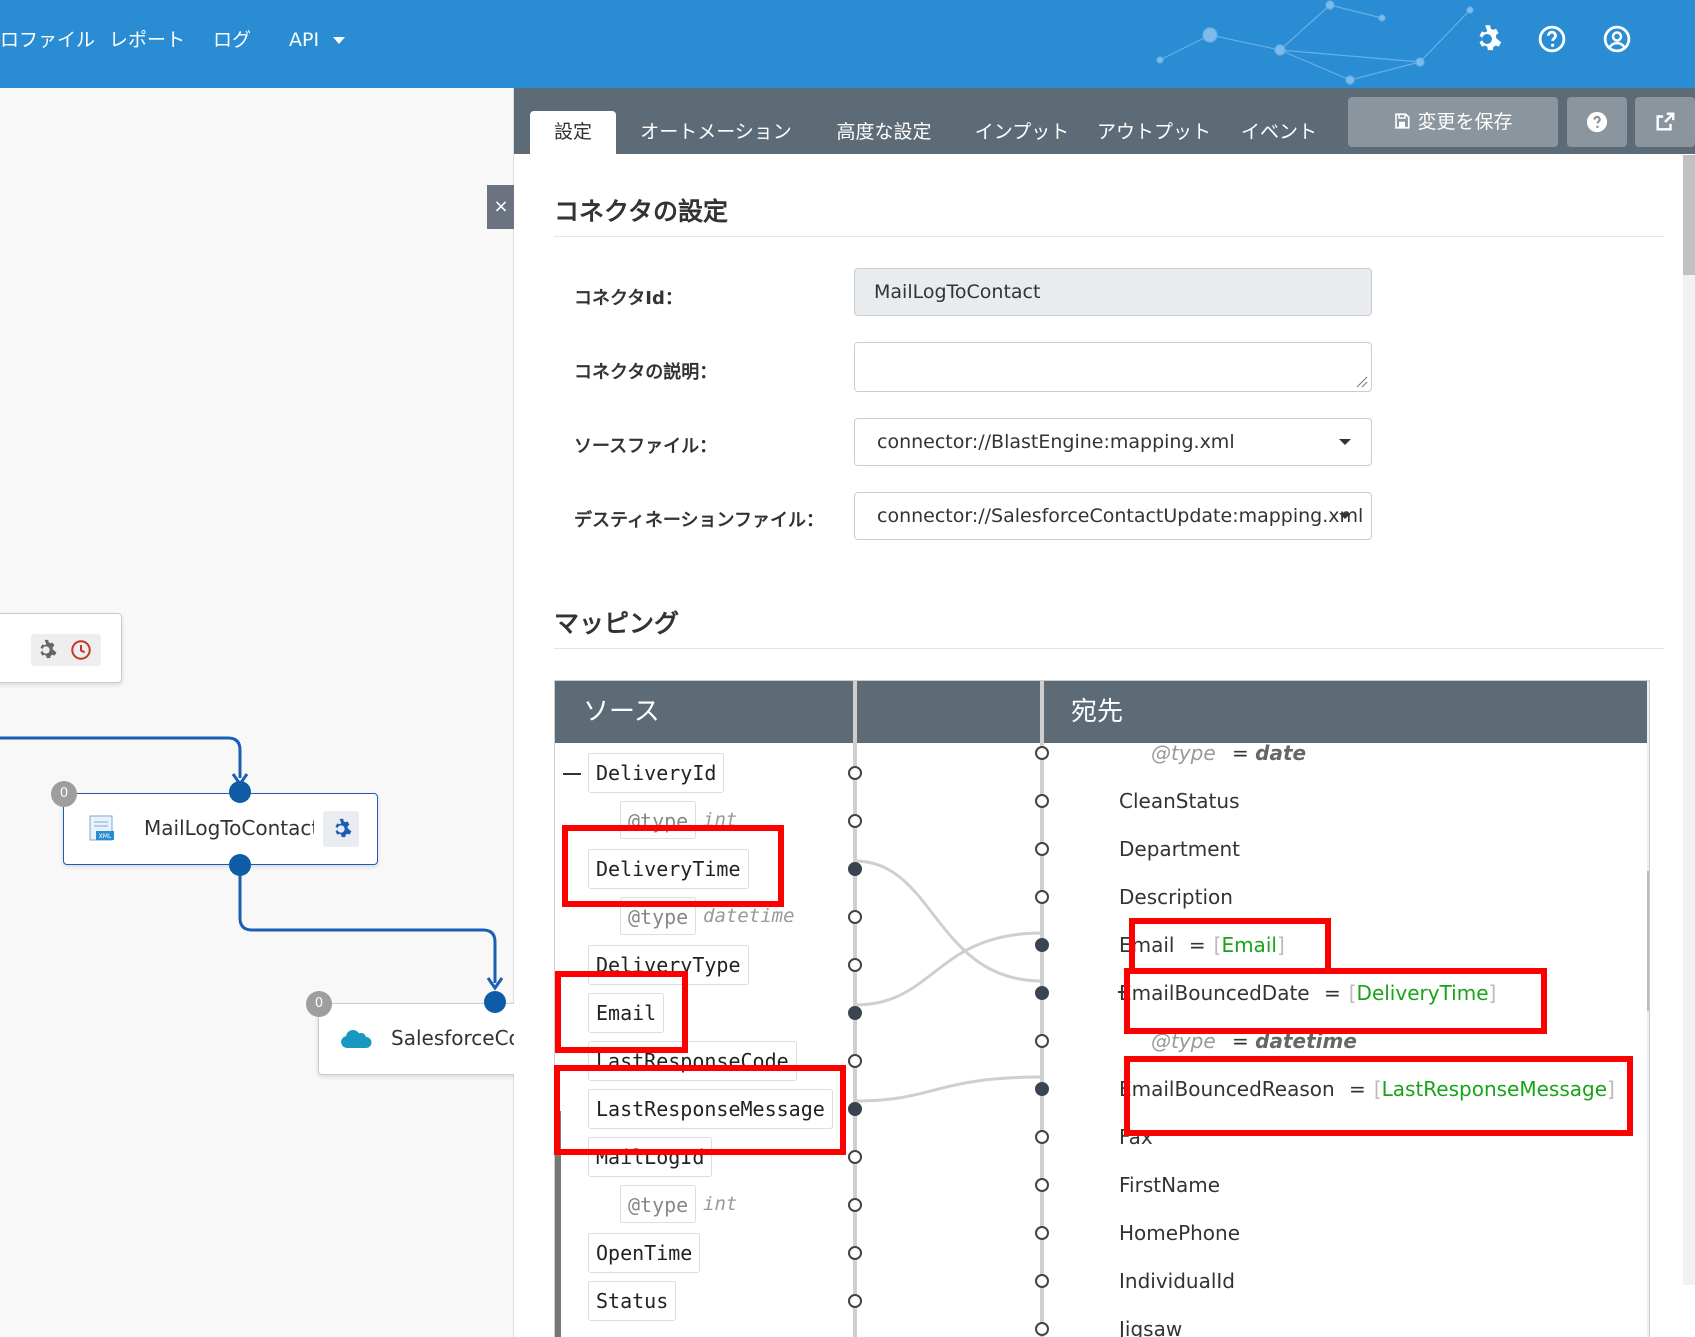 This screenshot has width=1695, height=1337. Describe the element at coordinates (1465, 122) in the screenshot. I see `save-label: 変更を保存` at that location.